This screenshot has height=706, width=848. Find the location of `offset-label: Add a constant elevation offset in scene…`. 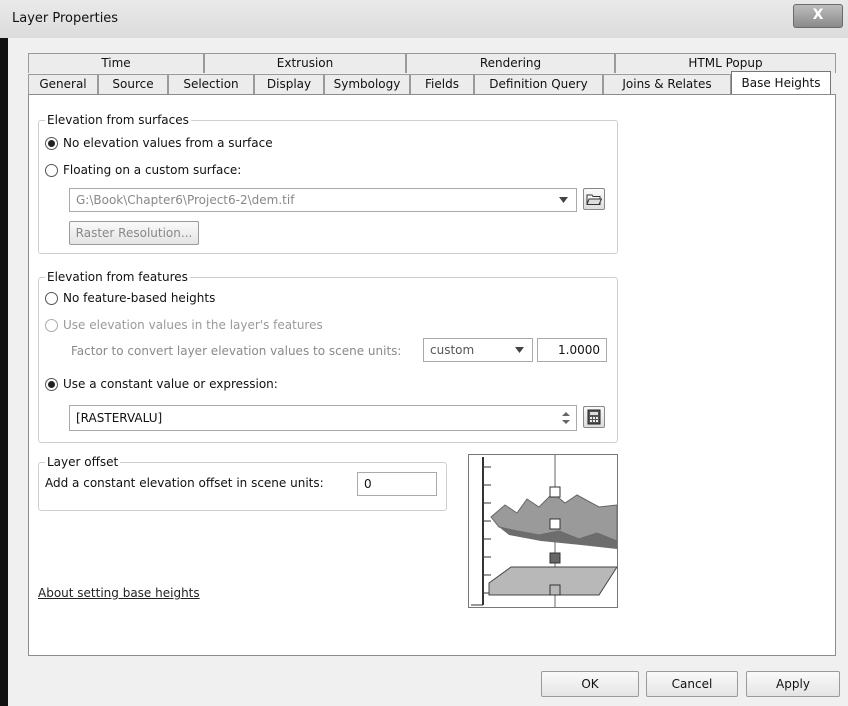

offset-label: Add a constant elevation offset in scene… is located at coordinates (184, 483).